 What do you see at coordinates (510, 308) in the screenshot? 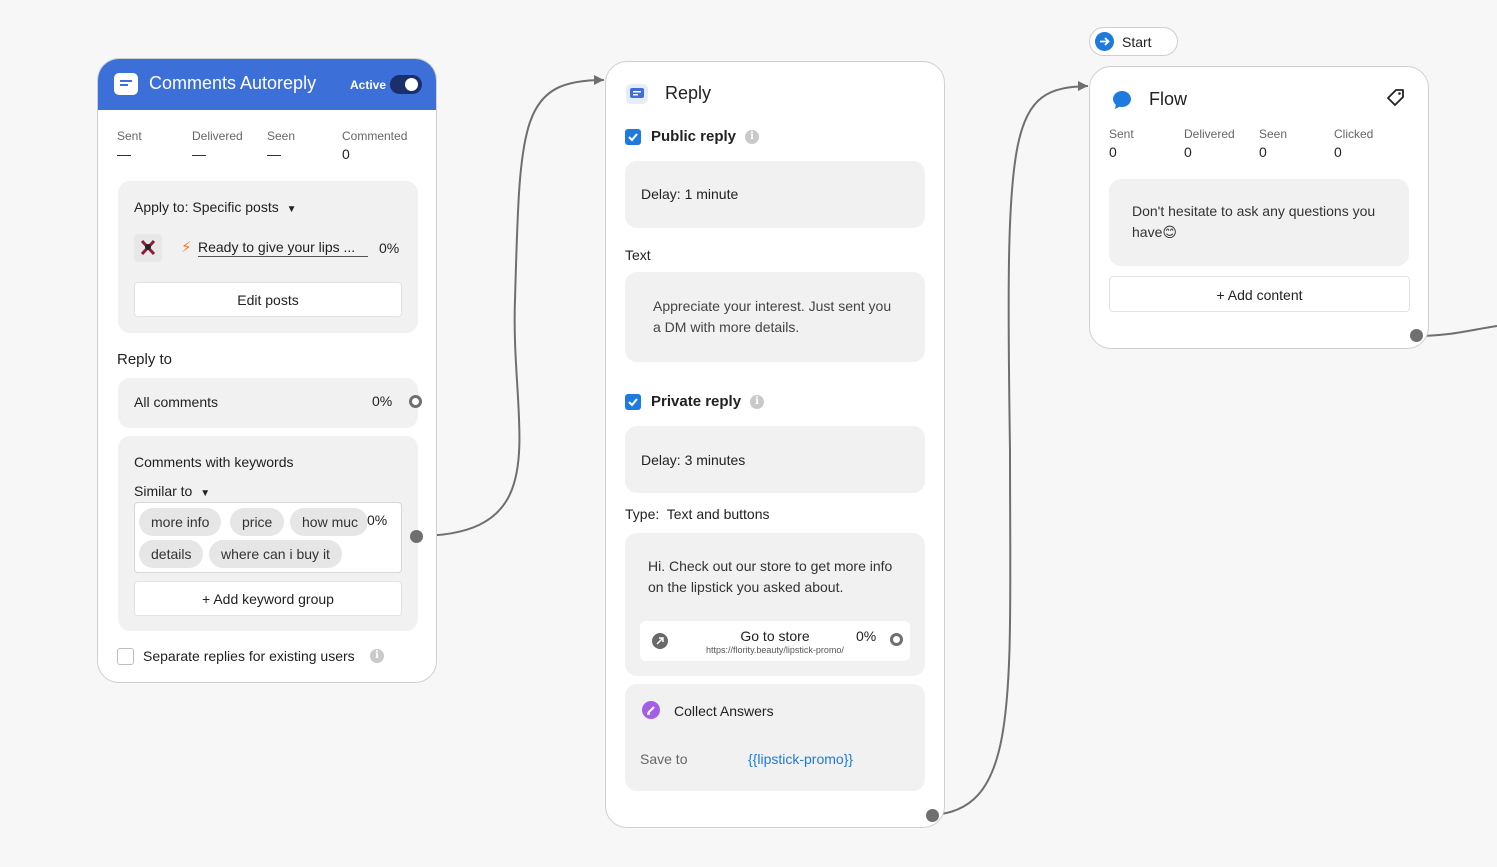
I see `connector-keywords-to-reply` at bounding box center [510, 308].